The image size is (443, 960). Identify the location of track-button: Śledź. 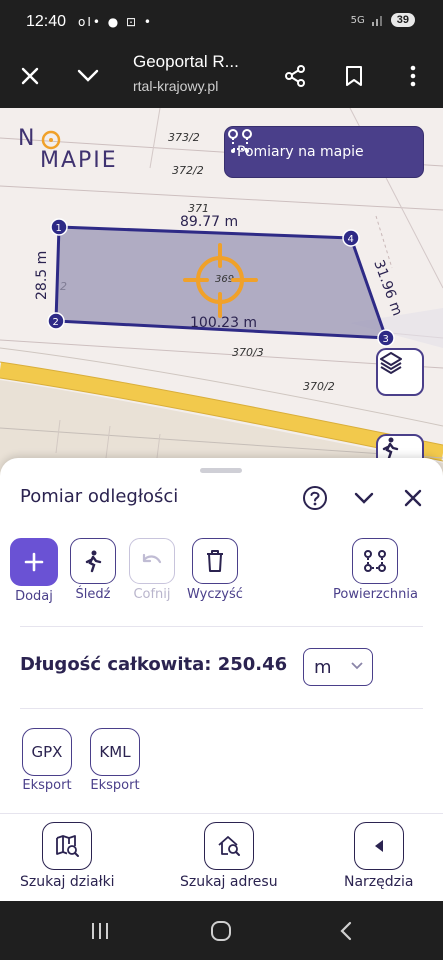
(93, 570).